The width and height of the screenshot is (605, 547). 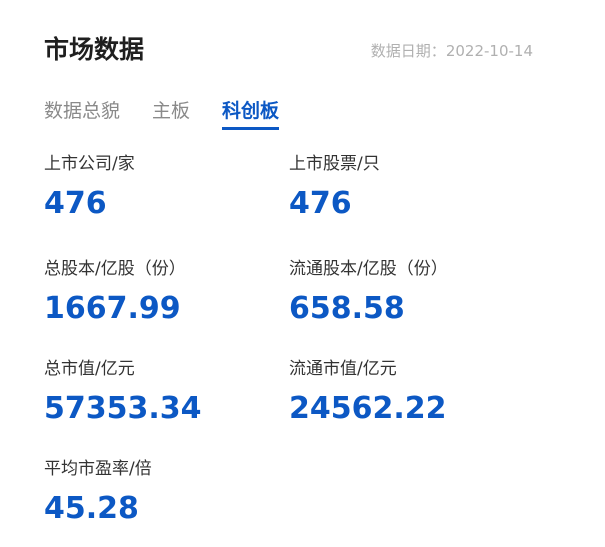 What do you see at coordinates (334, 164) in the screenshot?
I see `stat-label: 上市股票/只` at bounding box center [334, 164].